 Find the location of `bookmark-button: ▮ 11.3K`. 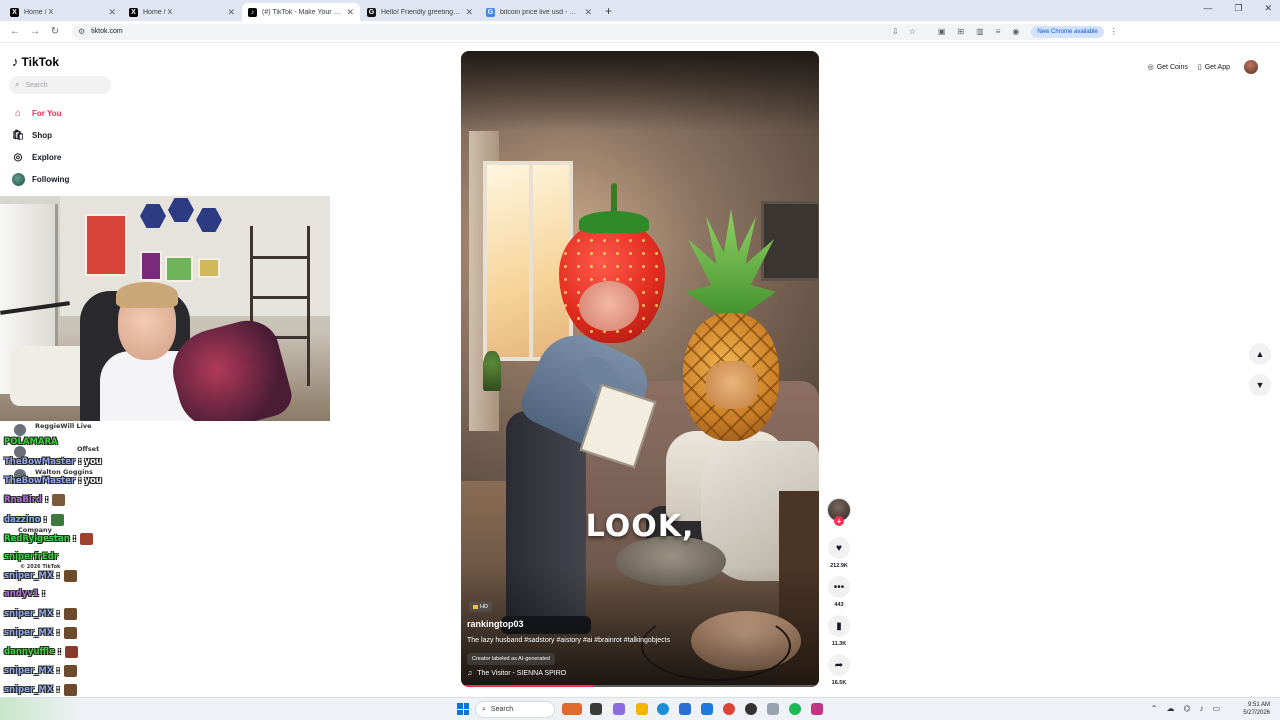

bookmark-button: ▮ 11.3K is located at coordinates (839, 631).